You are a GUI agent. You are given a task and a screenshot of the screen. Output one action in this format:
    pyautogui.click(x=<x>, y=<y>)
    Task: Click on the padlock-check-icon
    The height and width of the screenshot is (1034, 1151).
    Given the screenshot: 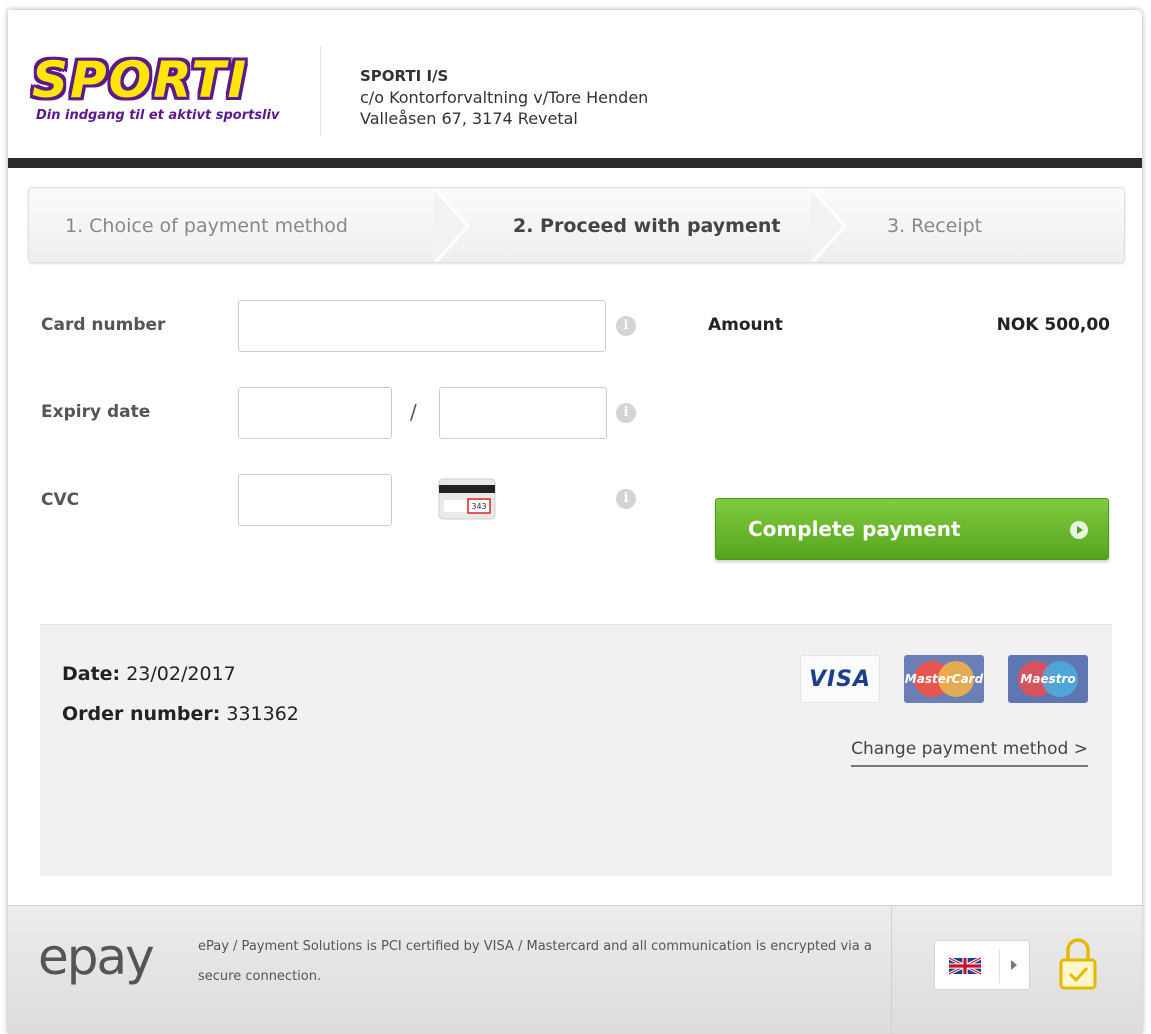 What is the action you would take?
    pyautogui.click(x=1078, y=964)
    